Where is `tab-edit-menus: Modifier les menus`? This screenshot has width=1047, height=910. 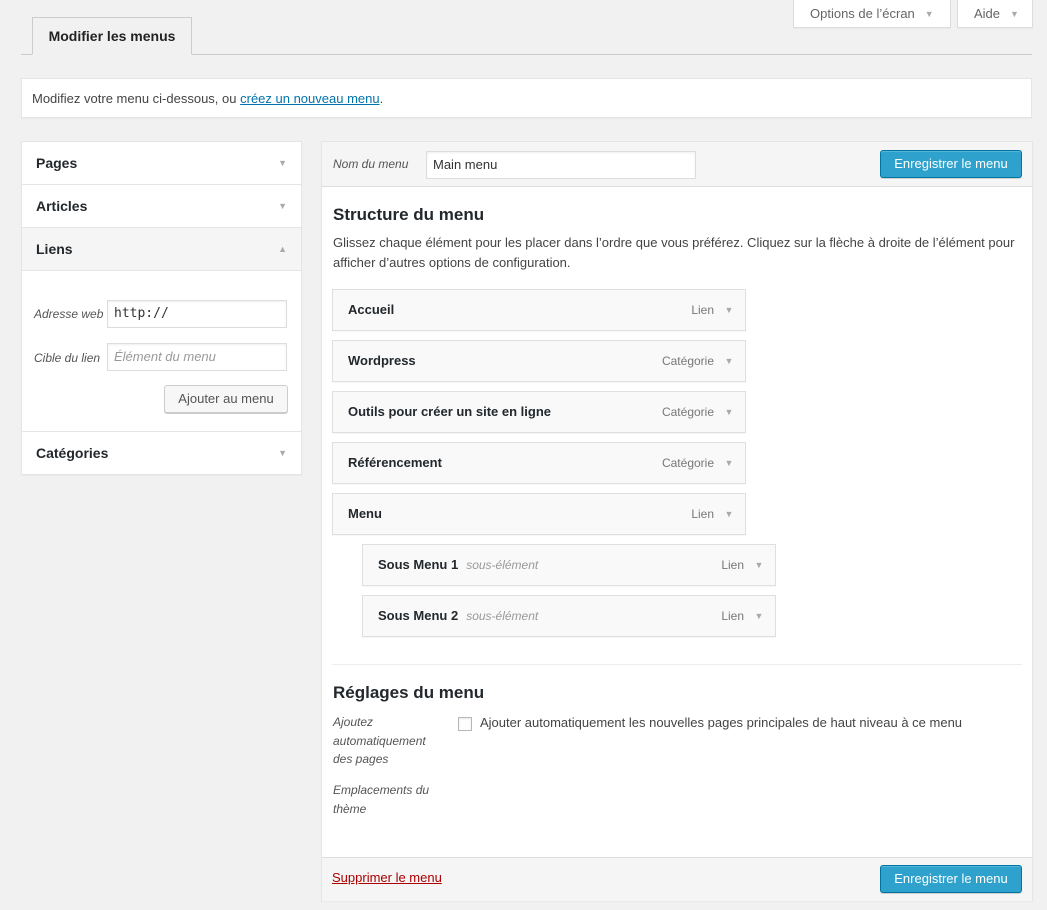 tab-edit-menus: Modifier les menus is located at coordinates (112, 36).